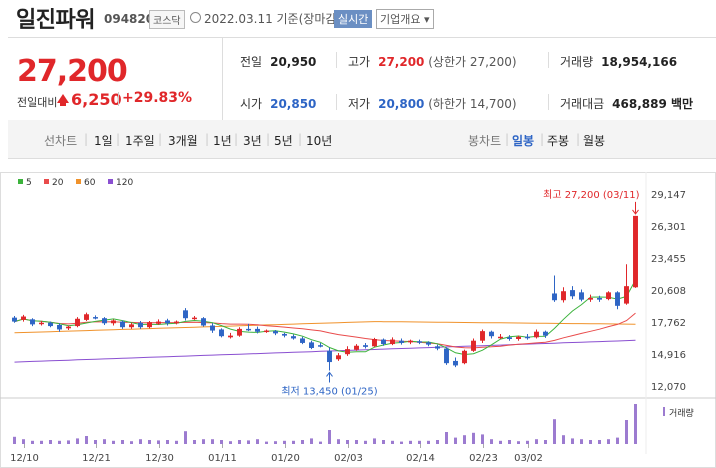 This screenshot has height=468, width=716. What do you see at coordinates (359, 62) in the screenshot?
I see `high-label: 고가` at bounding box center [359, 62].